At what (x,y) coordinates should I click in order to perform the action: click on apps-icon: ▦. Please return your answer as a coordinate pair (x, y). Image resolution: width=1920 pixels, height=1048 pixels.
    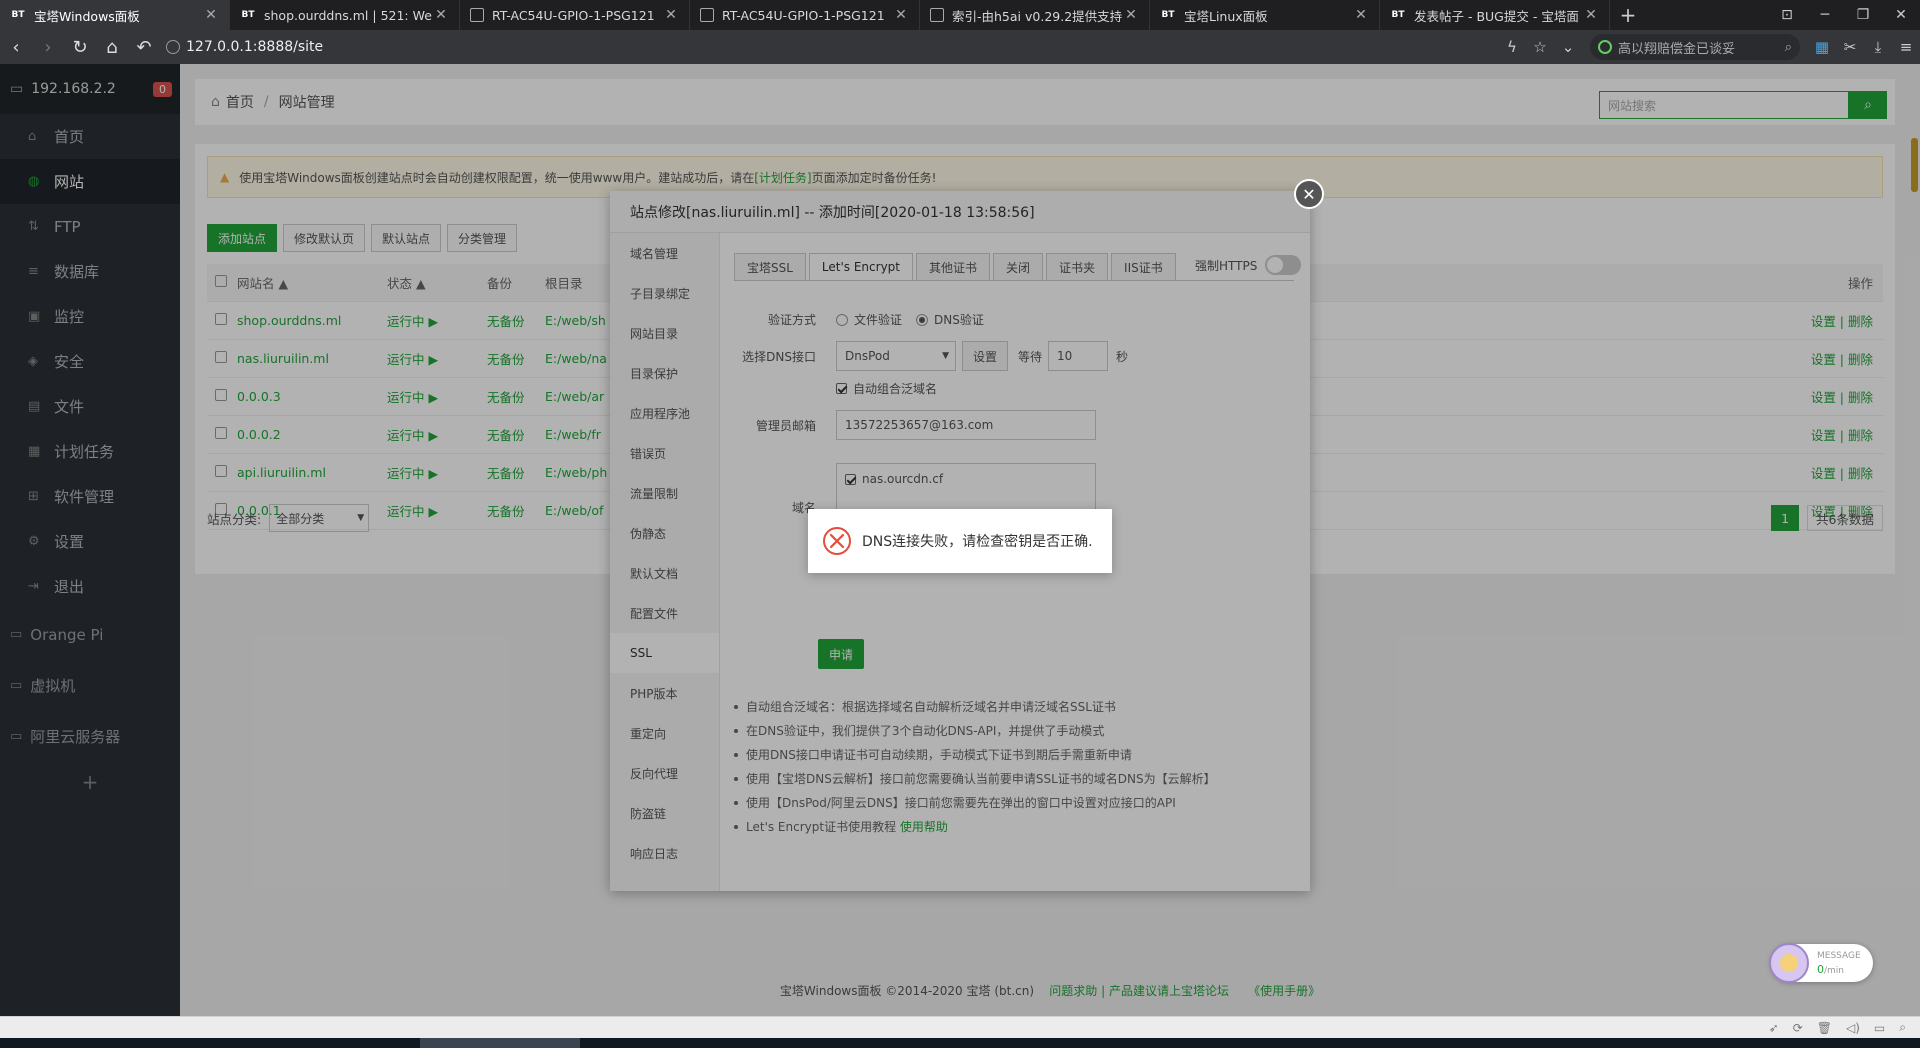
    Looking at the image, I should click on (1822, 47).